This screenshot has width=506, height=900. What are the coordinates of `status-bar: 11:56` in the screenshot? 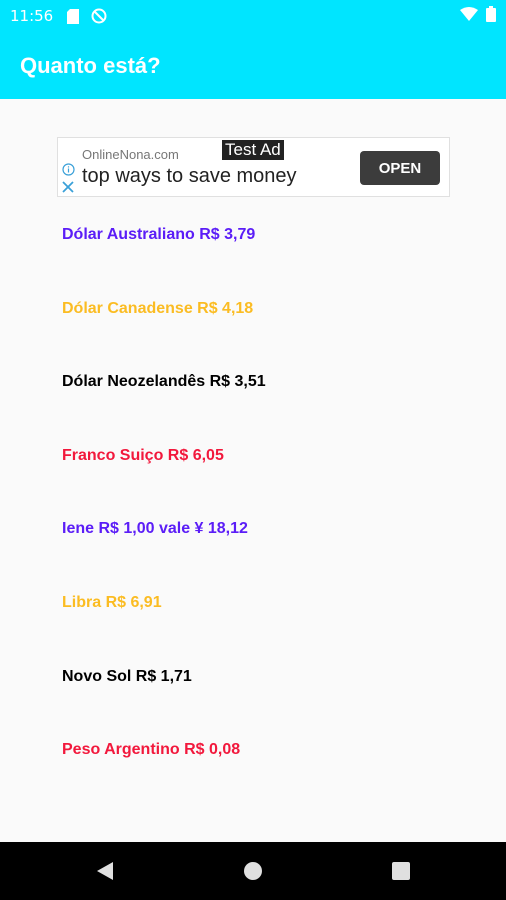 It's located at (253, 16).